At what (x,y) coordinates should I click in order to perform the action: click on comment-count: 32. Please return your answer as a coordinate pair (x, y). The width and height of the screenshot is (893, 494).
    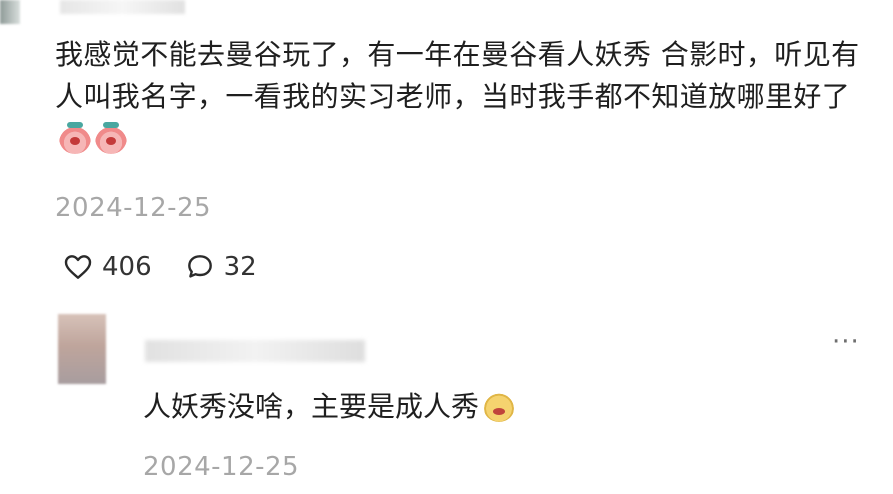
    Looking at the image, I should click on (240, 267).